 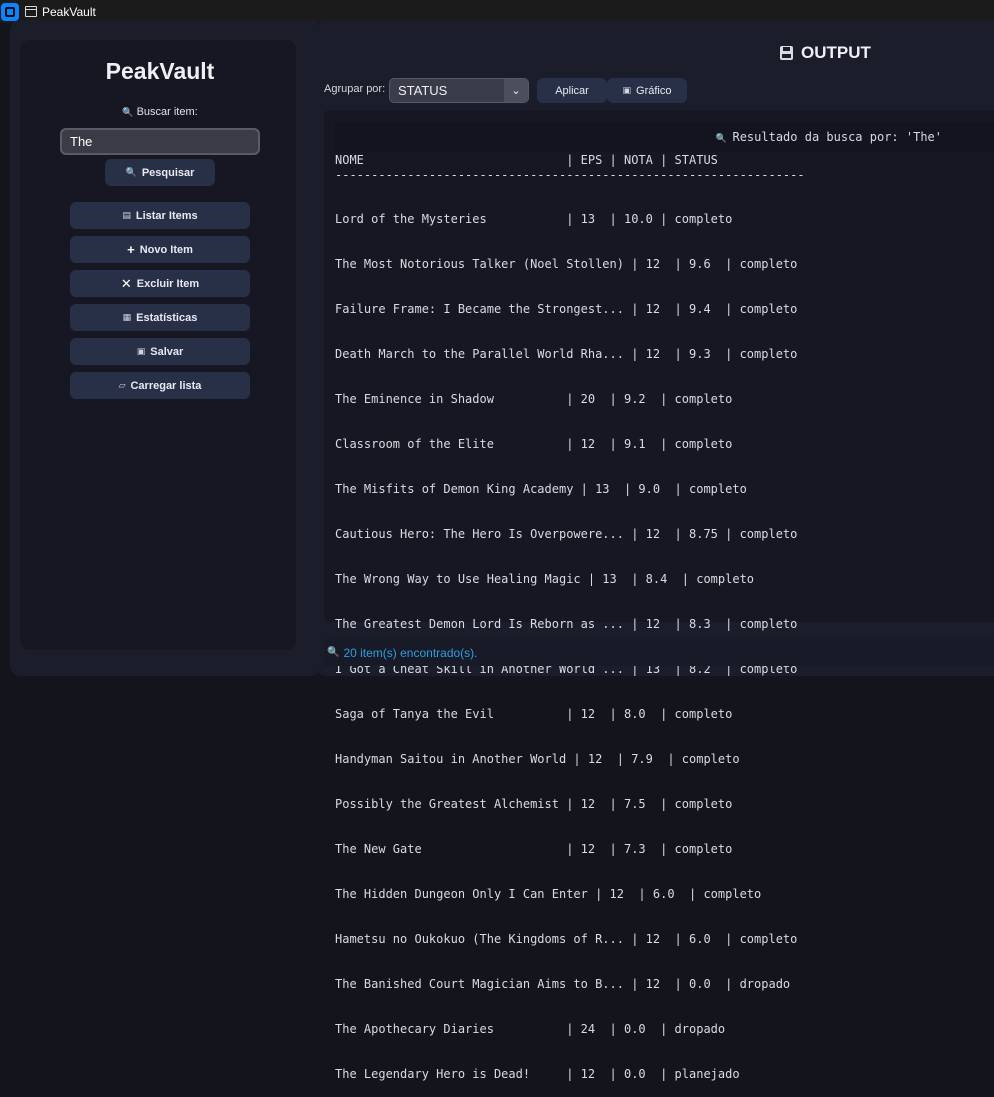 I want to click on folder-icon: ▱, so click(x=122, y=385).